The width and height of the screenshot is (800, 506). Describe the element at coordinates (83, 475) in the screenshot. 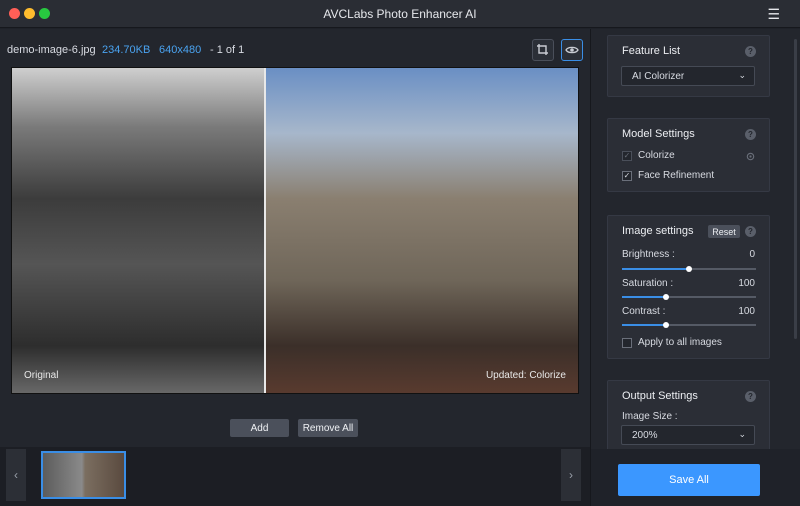

I see `thumbnail-item` at that location.